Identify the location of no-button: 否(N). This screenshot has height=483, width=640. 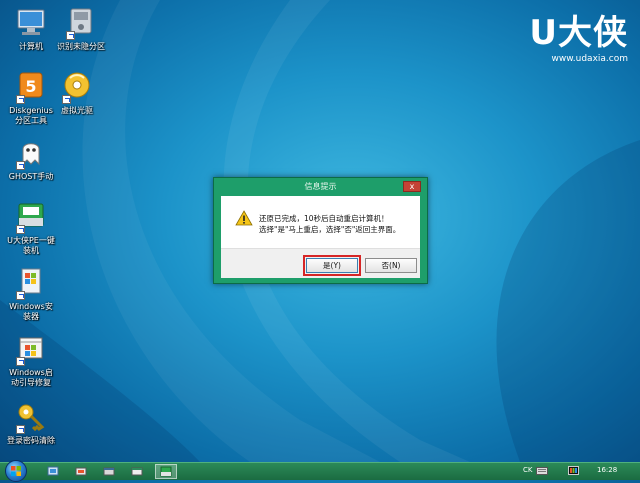
(391, 265).